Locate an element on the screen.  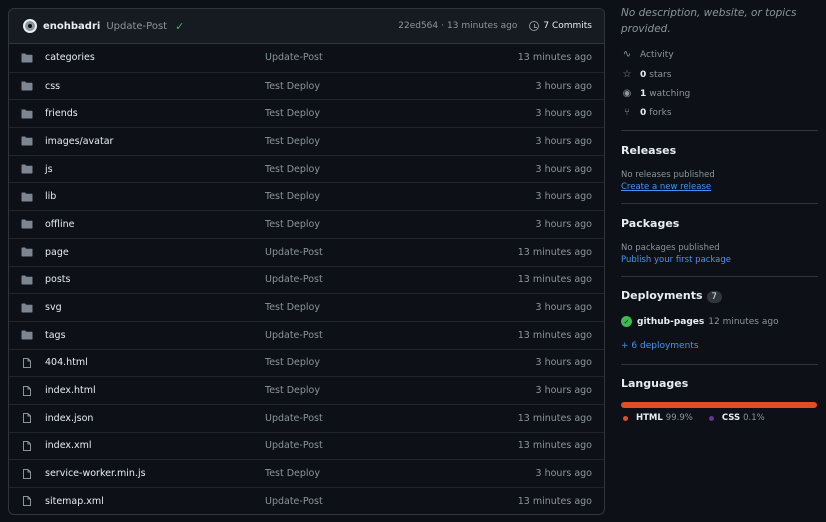
forks-link: ⑂ 0 forks is located at coordinates (646, 112).